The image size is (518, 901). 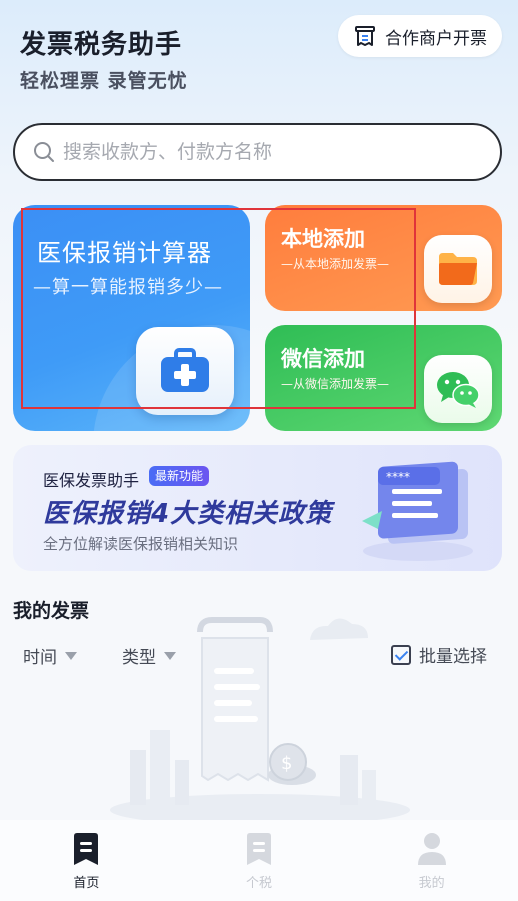 I want to click on search-icon, so click(x=44, y=152).